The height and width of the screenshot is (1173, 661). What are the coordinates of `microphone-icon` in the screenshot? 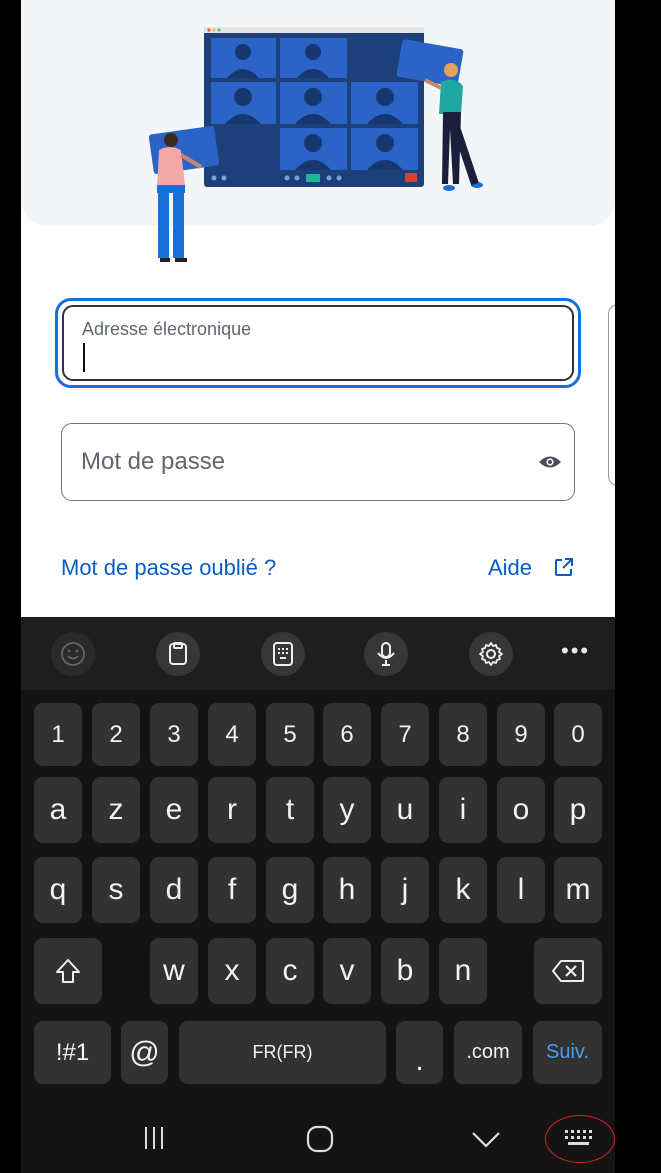 It's located at (386, 654).